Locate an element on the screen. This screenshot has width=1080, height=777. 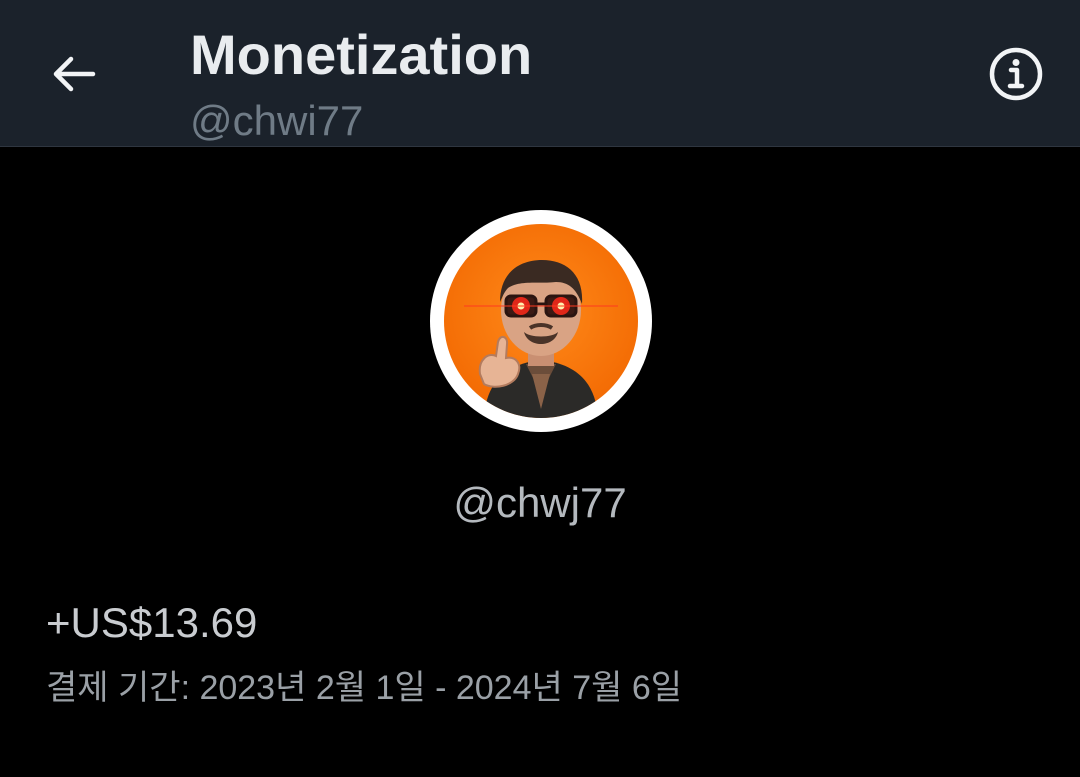
avatar-frame is located at coordinates (541, 321).